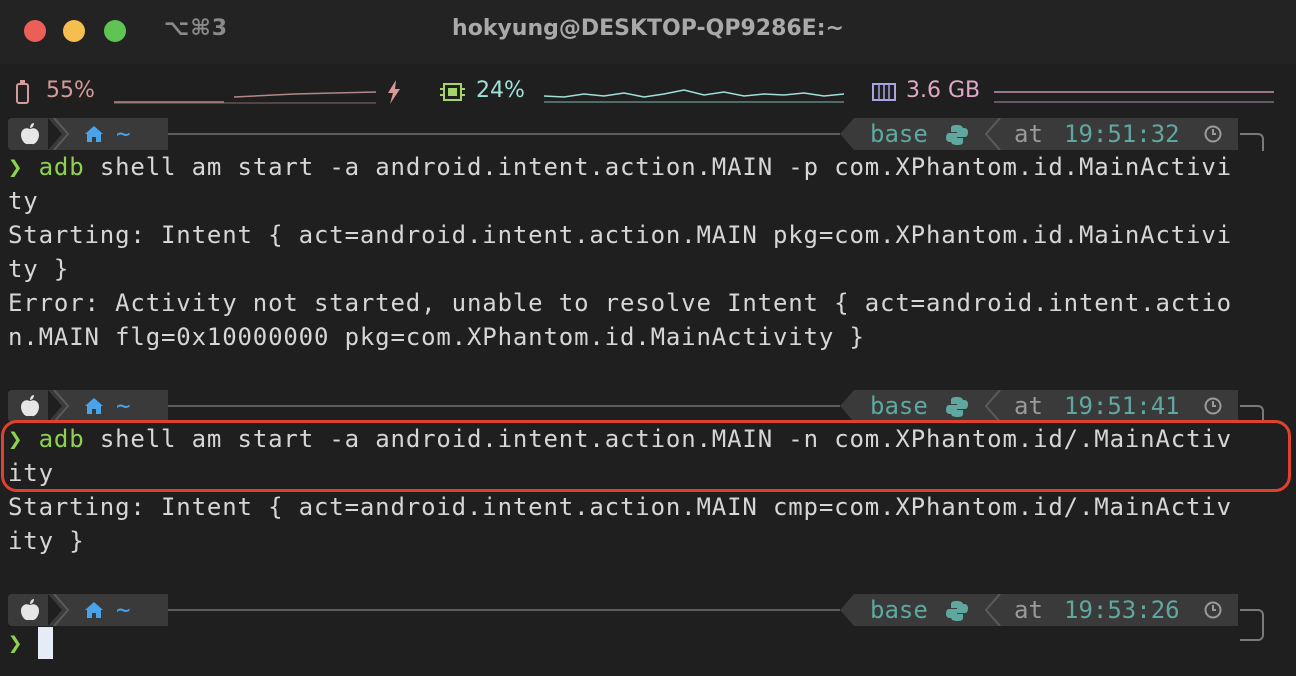  Describe the element at coordinates (452, 92) in the screenshot. I see `cpu-icon` at that location.